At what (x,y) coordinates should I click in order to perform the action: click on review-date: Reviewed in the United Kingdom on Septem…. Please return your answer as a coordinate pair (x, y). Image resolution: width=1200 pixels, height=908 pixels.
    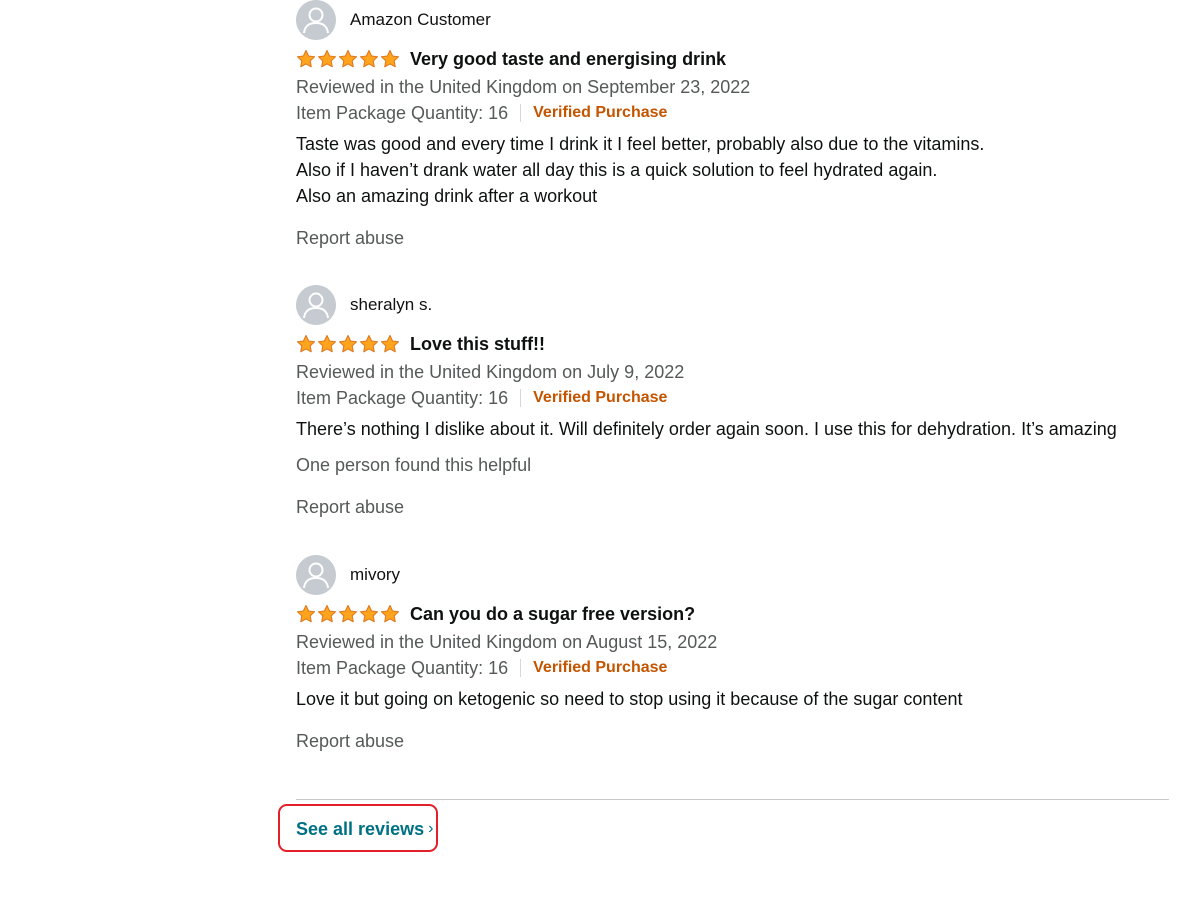
    Looking at the image, I should click on (523, 87).